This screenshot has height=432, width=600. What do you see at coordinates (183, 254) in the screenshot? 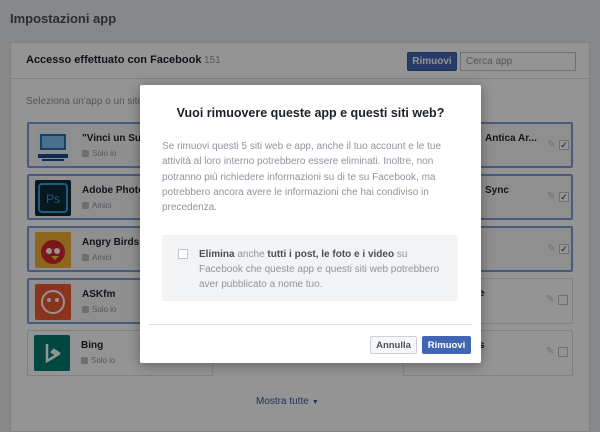
I see `delete-posts-checkbox` at bounding box center [183, 254].